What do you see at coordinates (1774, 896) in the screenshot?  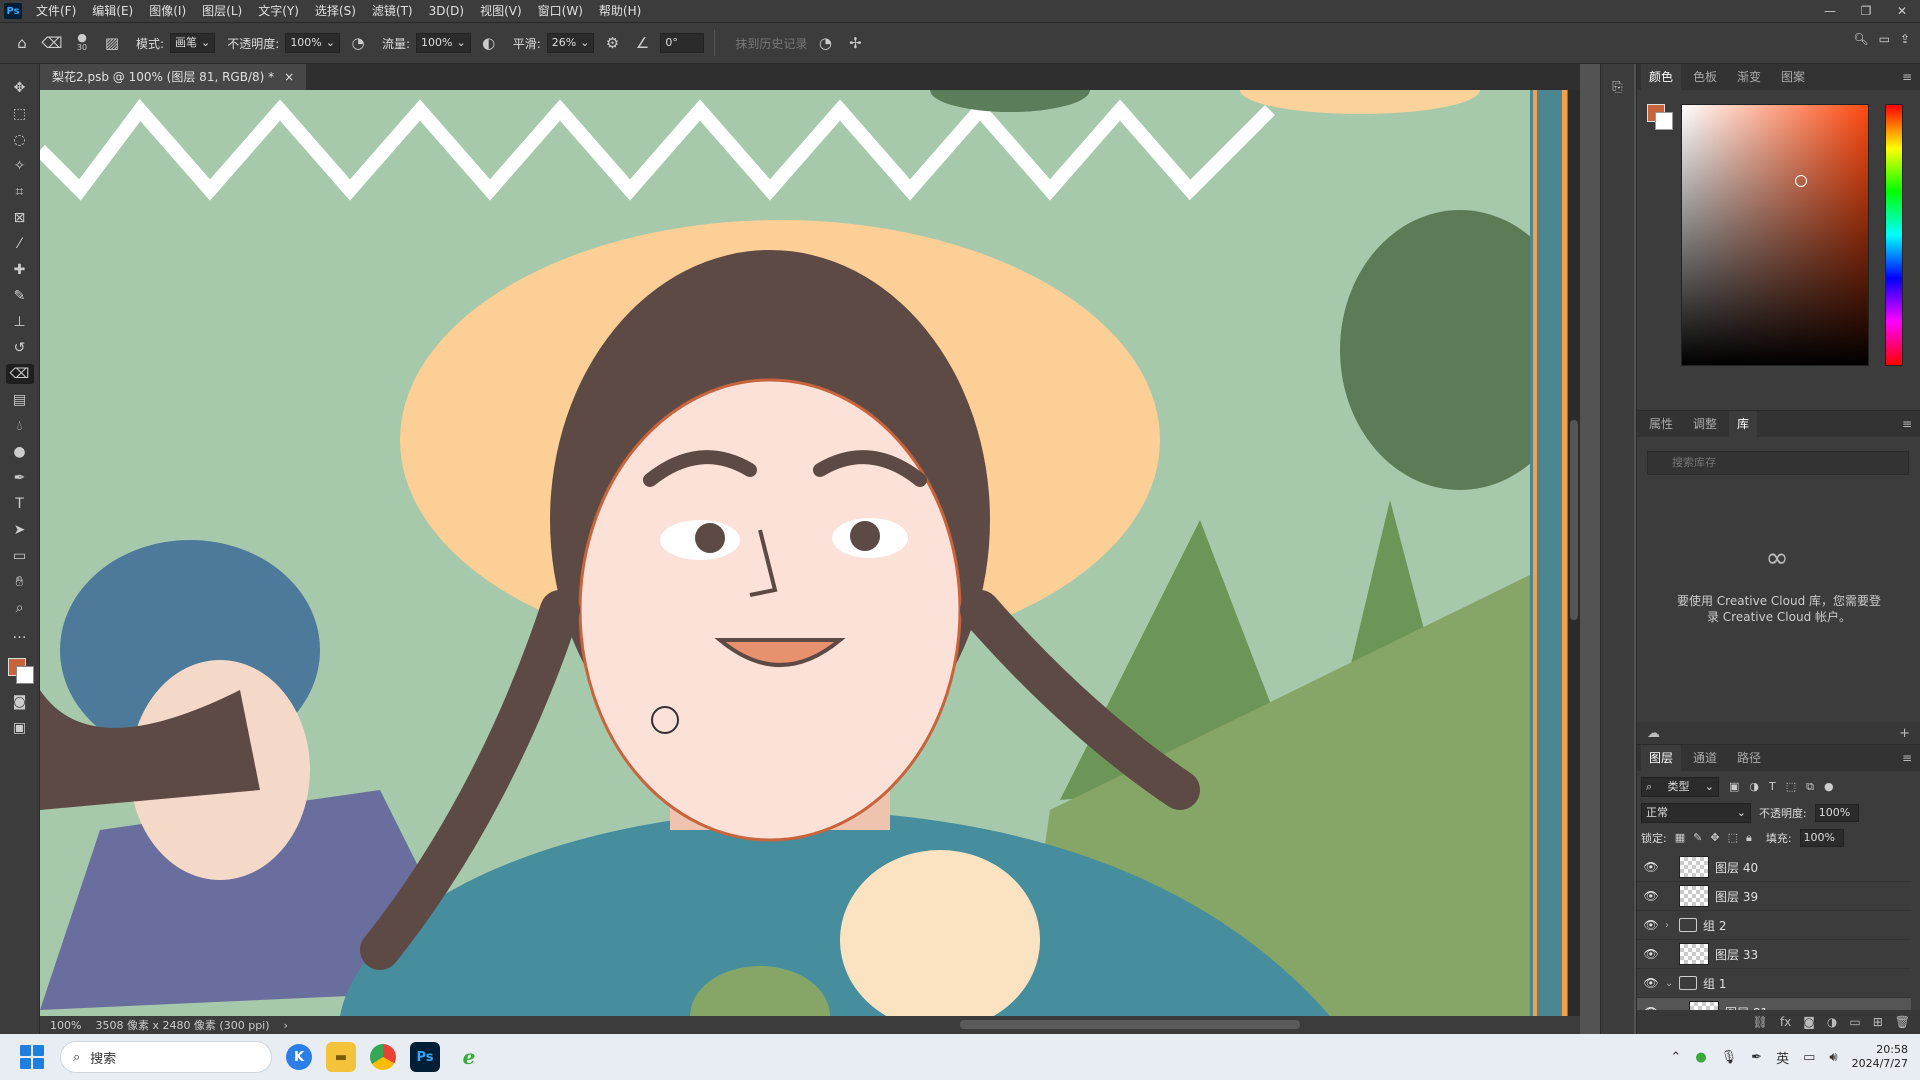 I see `layer-row-39: 👁︎ 图层 39` at bounding box center [1774, 896].